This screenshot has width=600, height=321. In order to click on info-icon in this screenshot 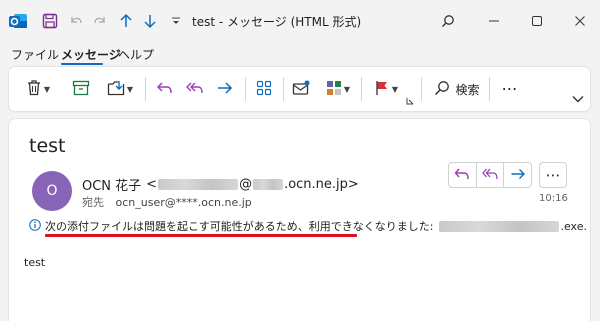, I will do `click(35, 226)`.